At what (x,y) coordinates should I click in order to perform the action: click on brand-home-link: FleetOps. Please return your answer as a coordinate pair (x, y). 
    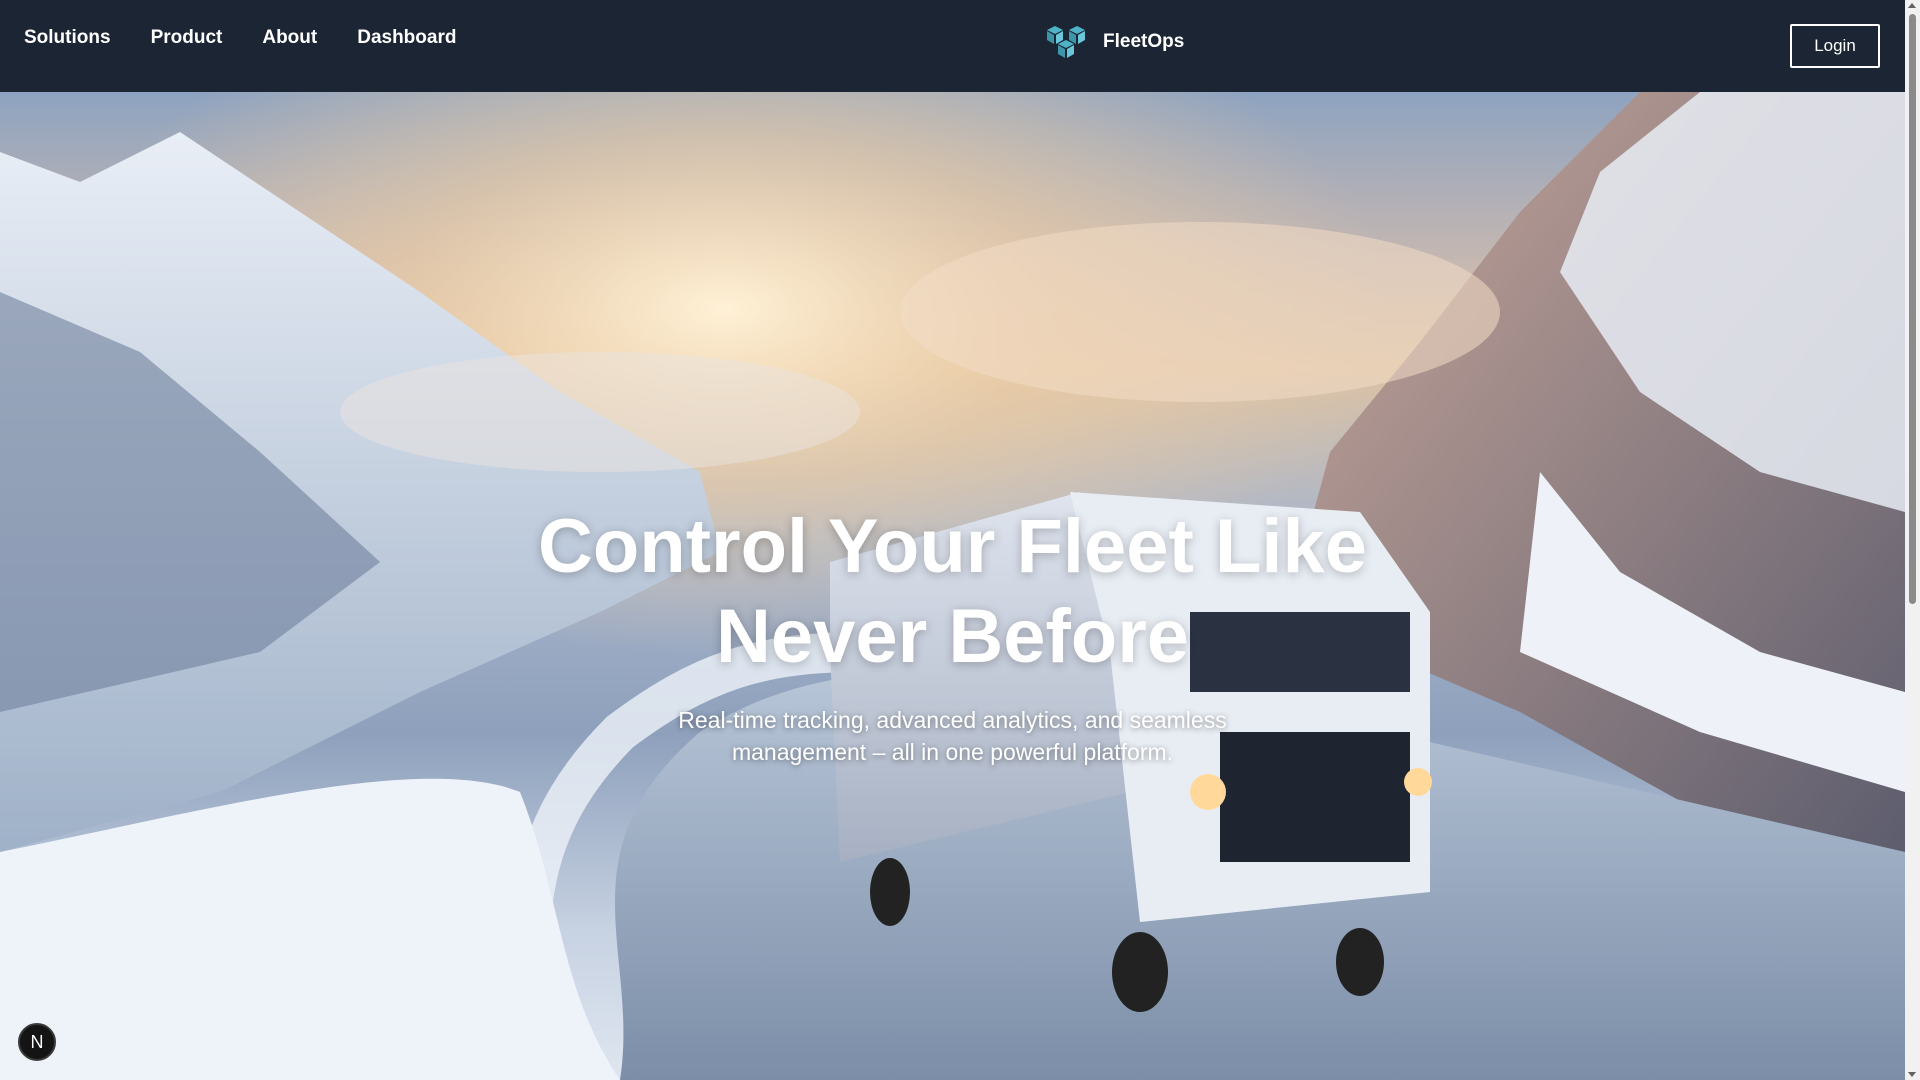
    Looking at the image, I should click on (1114, 42).